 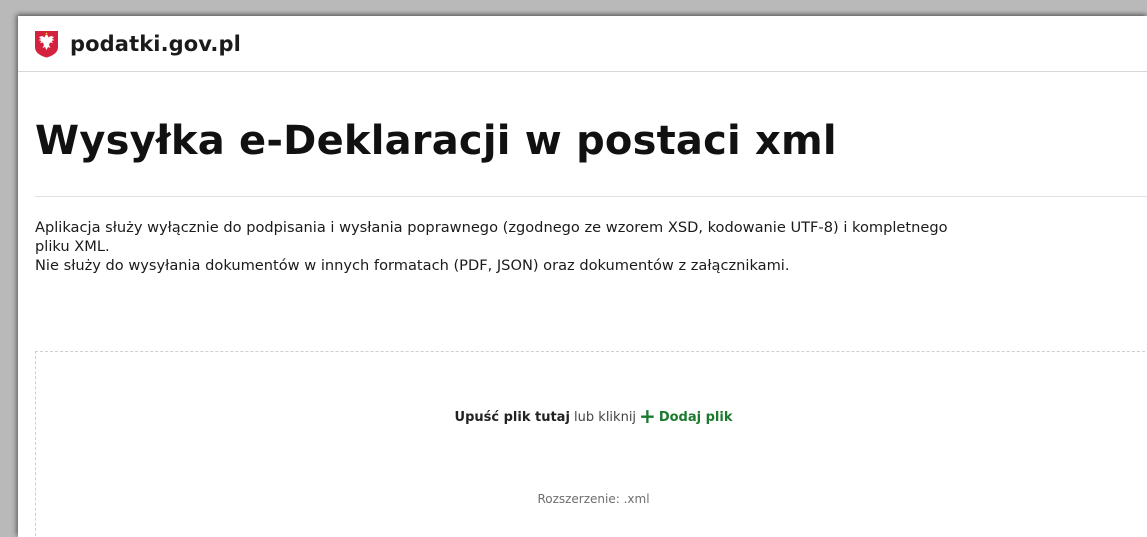 What do you see at coordinates (46, 44) in the screenshot?
I see `polish-eagle-emblem-icon` at bounding box center [46, 44].